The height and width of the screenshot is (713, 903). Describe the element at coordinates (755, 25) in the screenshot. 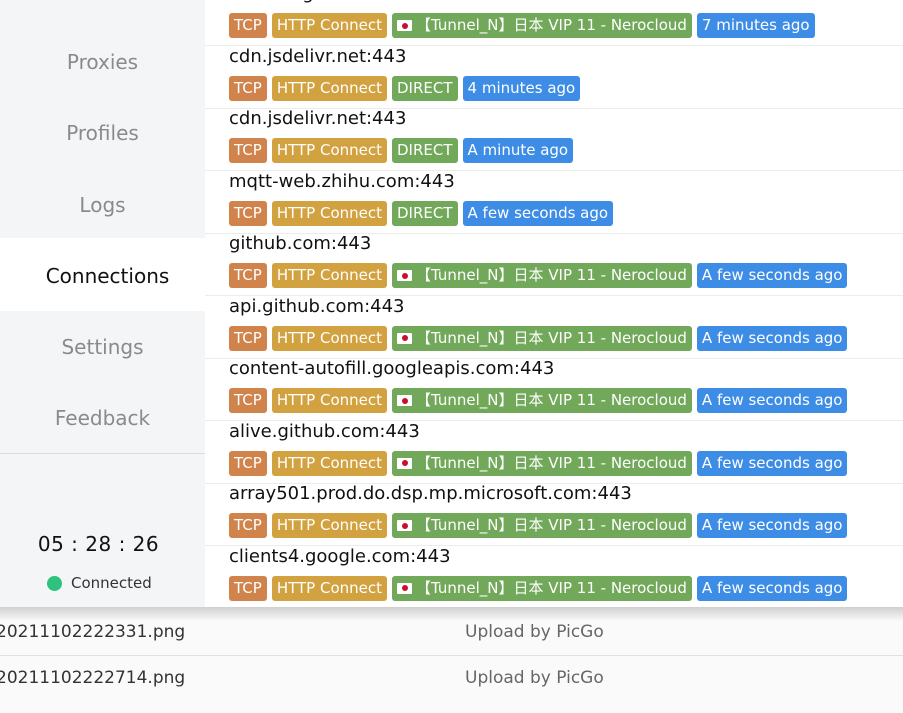

I see `time-tag: 7 minutes ago` at that location.